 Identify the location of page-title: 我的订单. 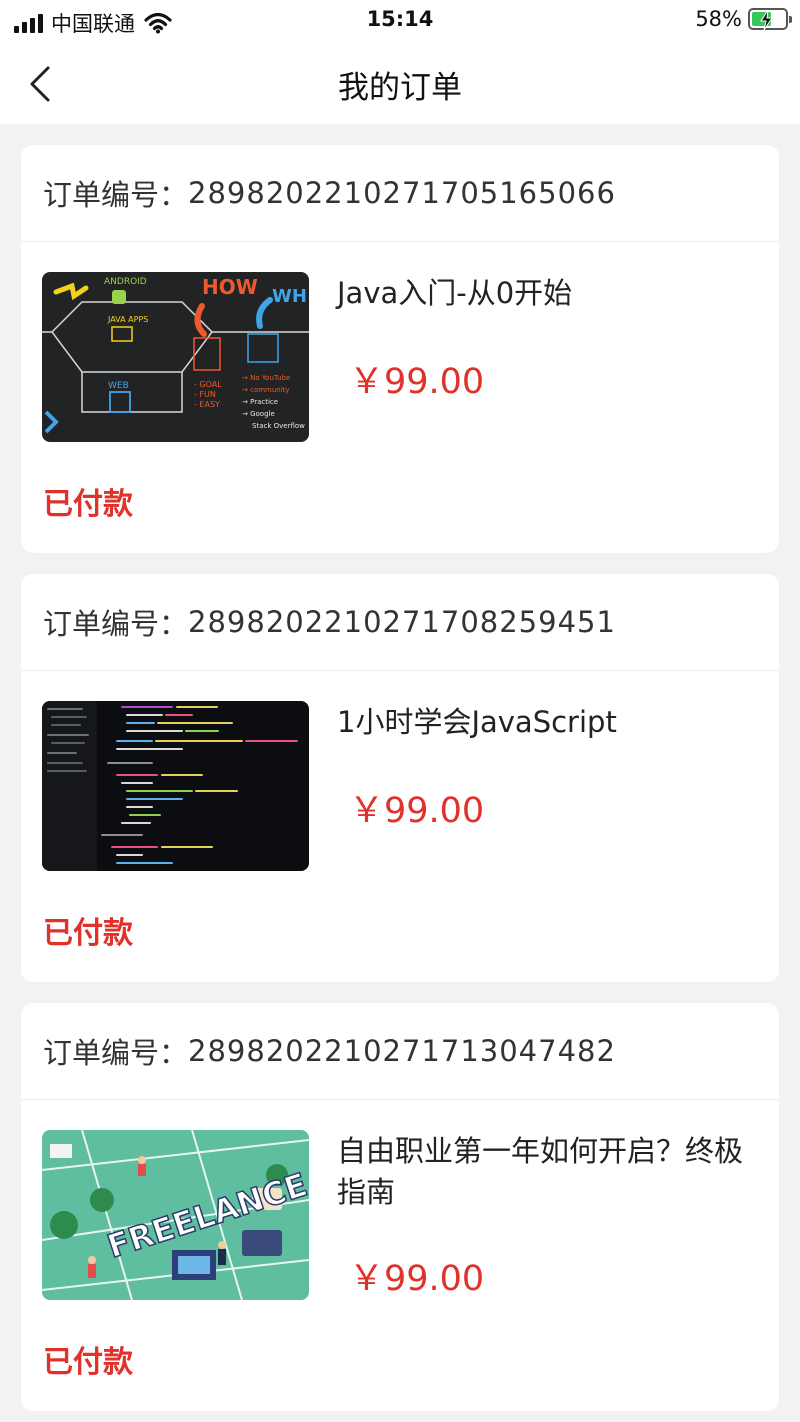
(400, 88).